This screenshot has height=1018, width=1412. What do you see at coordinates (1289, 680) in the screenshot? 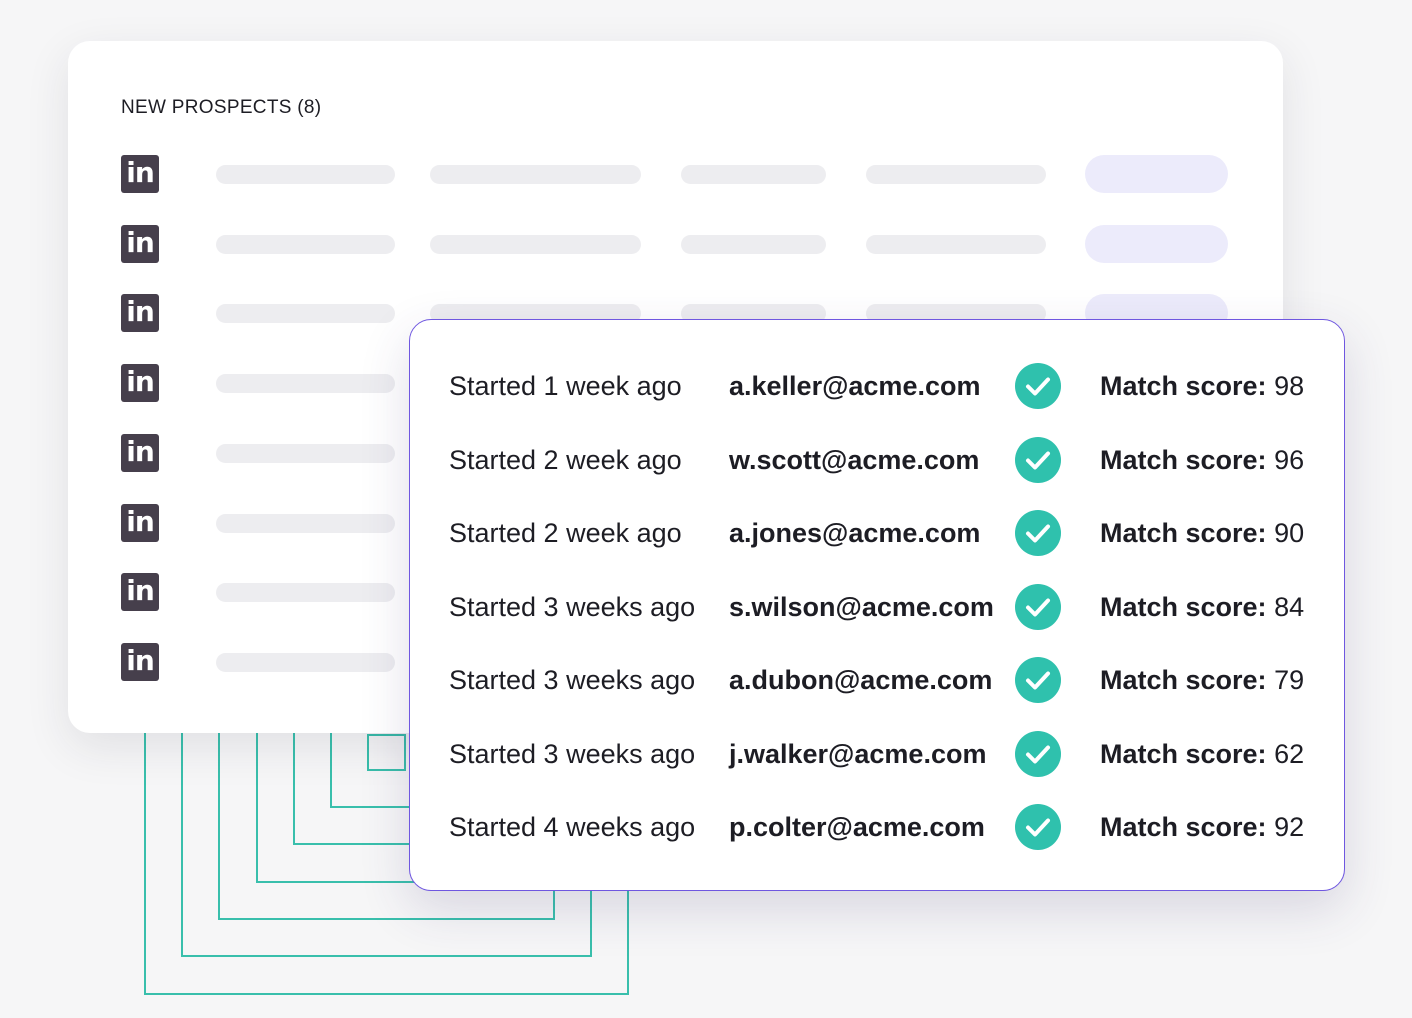
I see `match-score-value: 79` at bounding box center [1289, 680].